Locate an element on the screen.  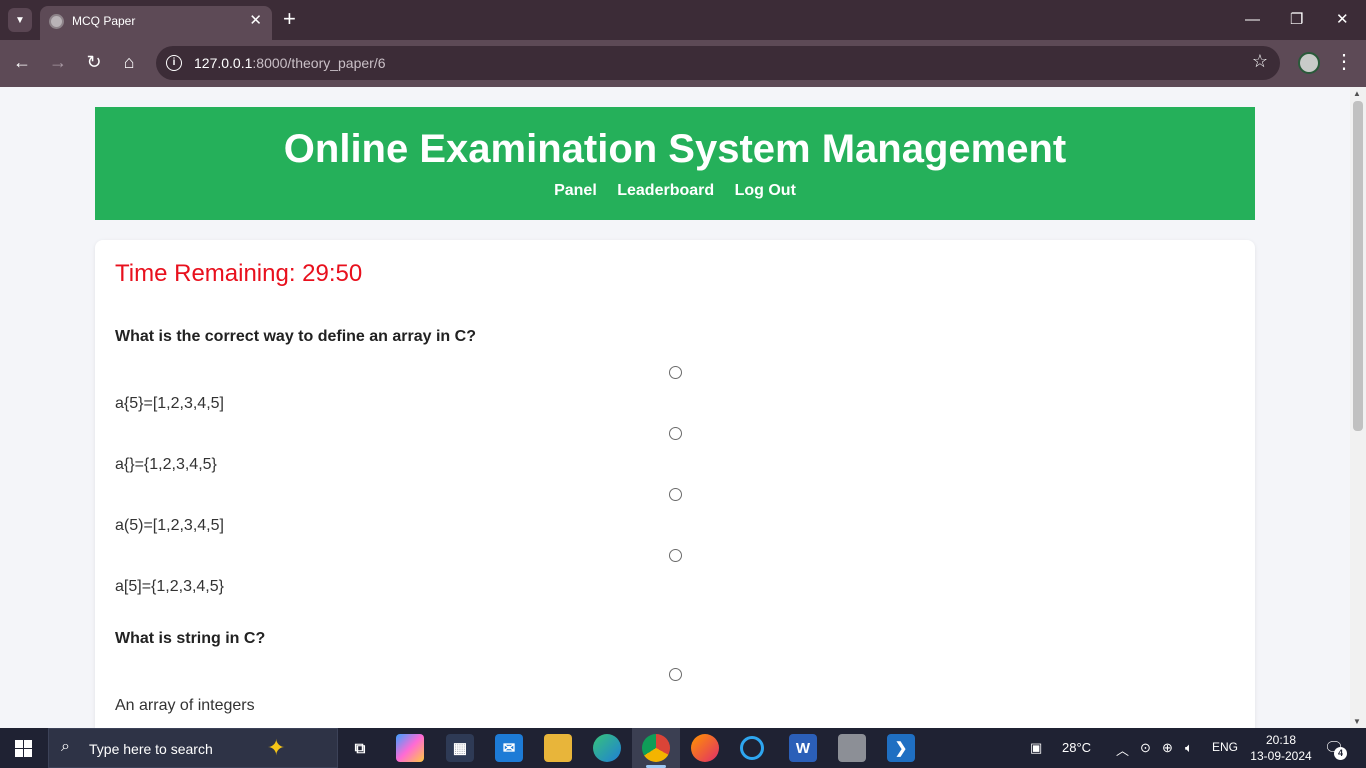
edge-icon is located at coordinates (607, 748).